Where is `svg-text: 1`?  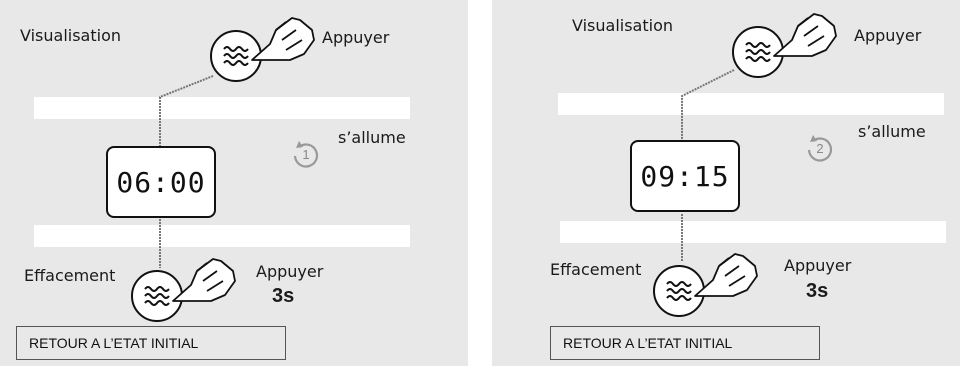
svg-text: 1 is located at coordinates (305, 154).